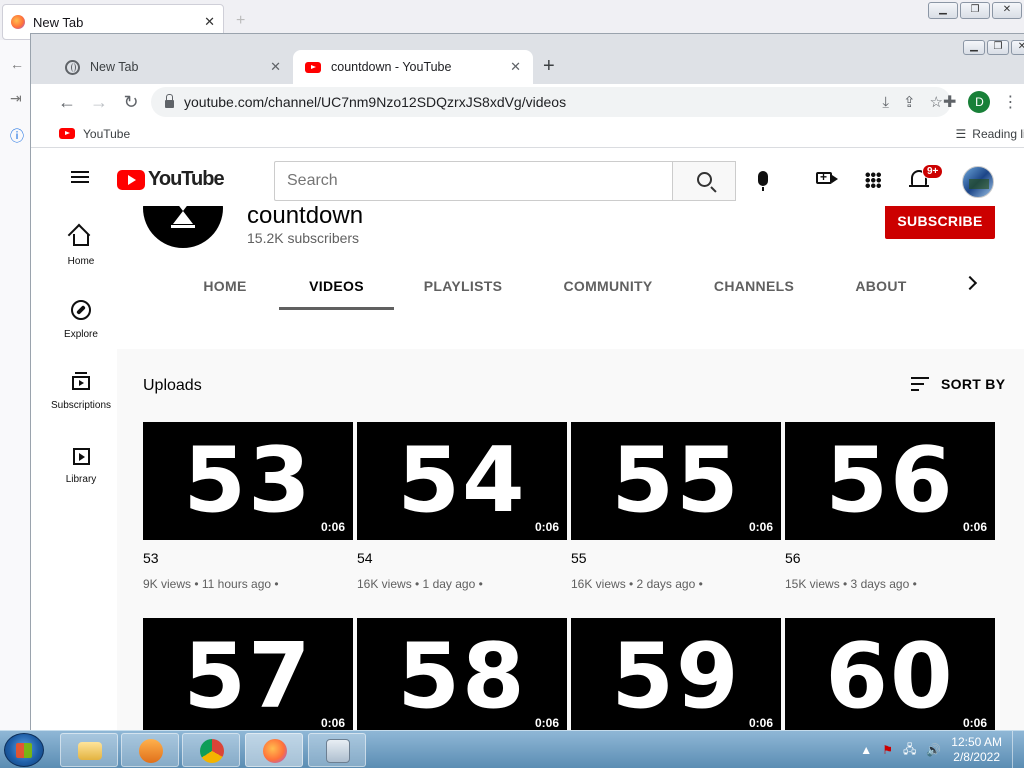 Image resolution: width=1024 pixels, height=768 pixels. I want to click on video-thumbnail: 59 0:06, so click(676, 674).